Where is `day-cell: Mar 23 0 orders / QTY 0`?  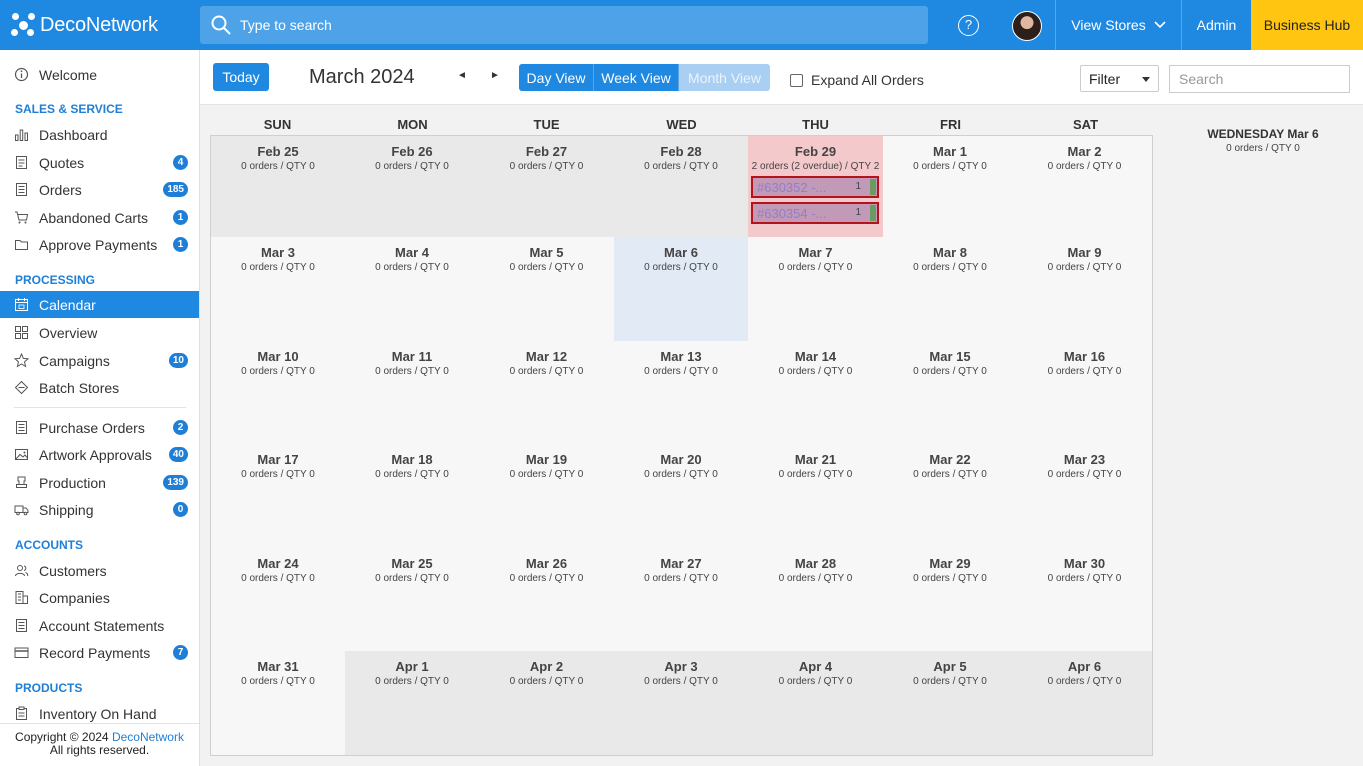
day-cell: Mar 23 0 orders / QTY 0 is located at coordinates (1084, 496).